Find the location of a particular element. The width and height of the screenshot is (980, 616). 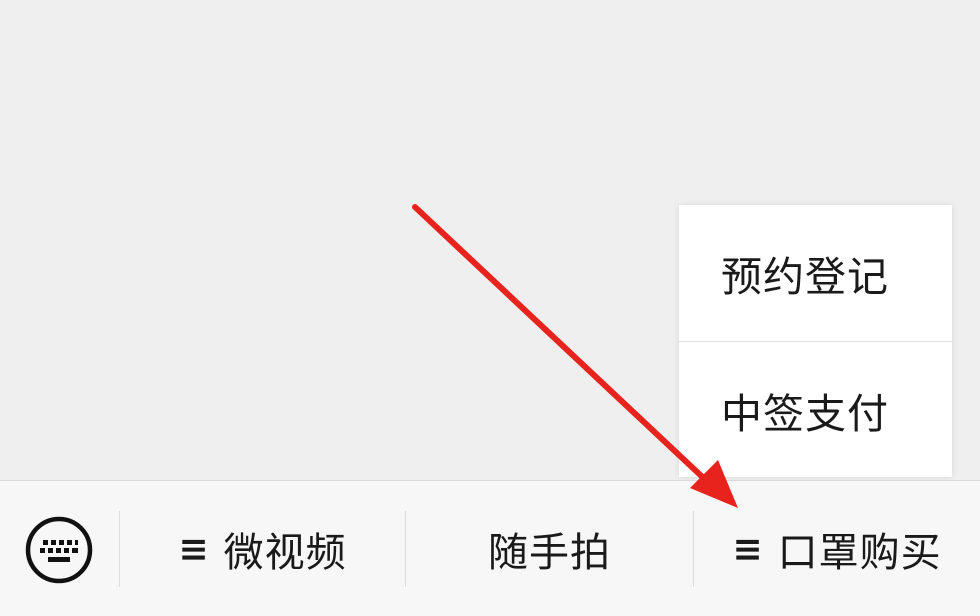

menu-button-label: 口罩购买 is located at coordinates (859, 553).